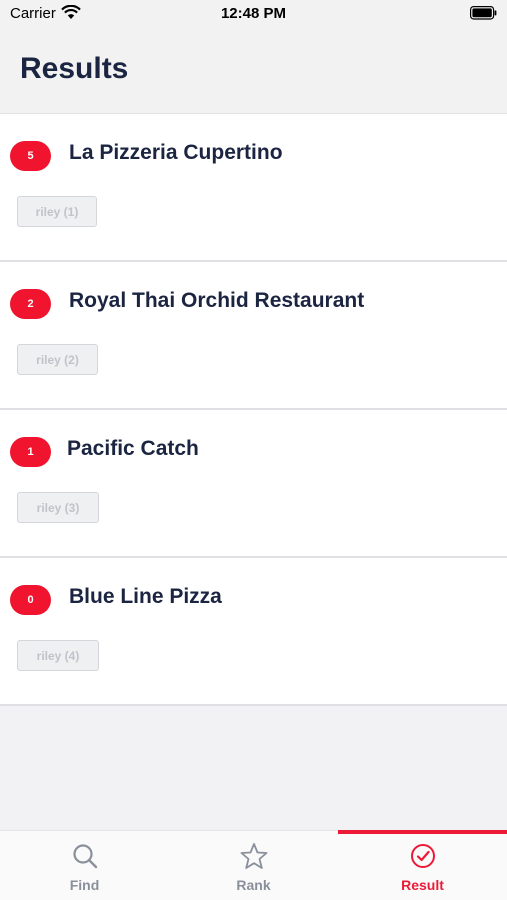 This screenshot has width=507, height=900. What do you see at coordinates (84, 885) in the screenshot?
I see `tab-label: Find` at bounding box center [84, 885].